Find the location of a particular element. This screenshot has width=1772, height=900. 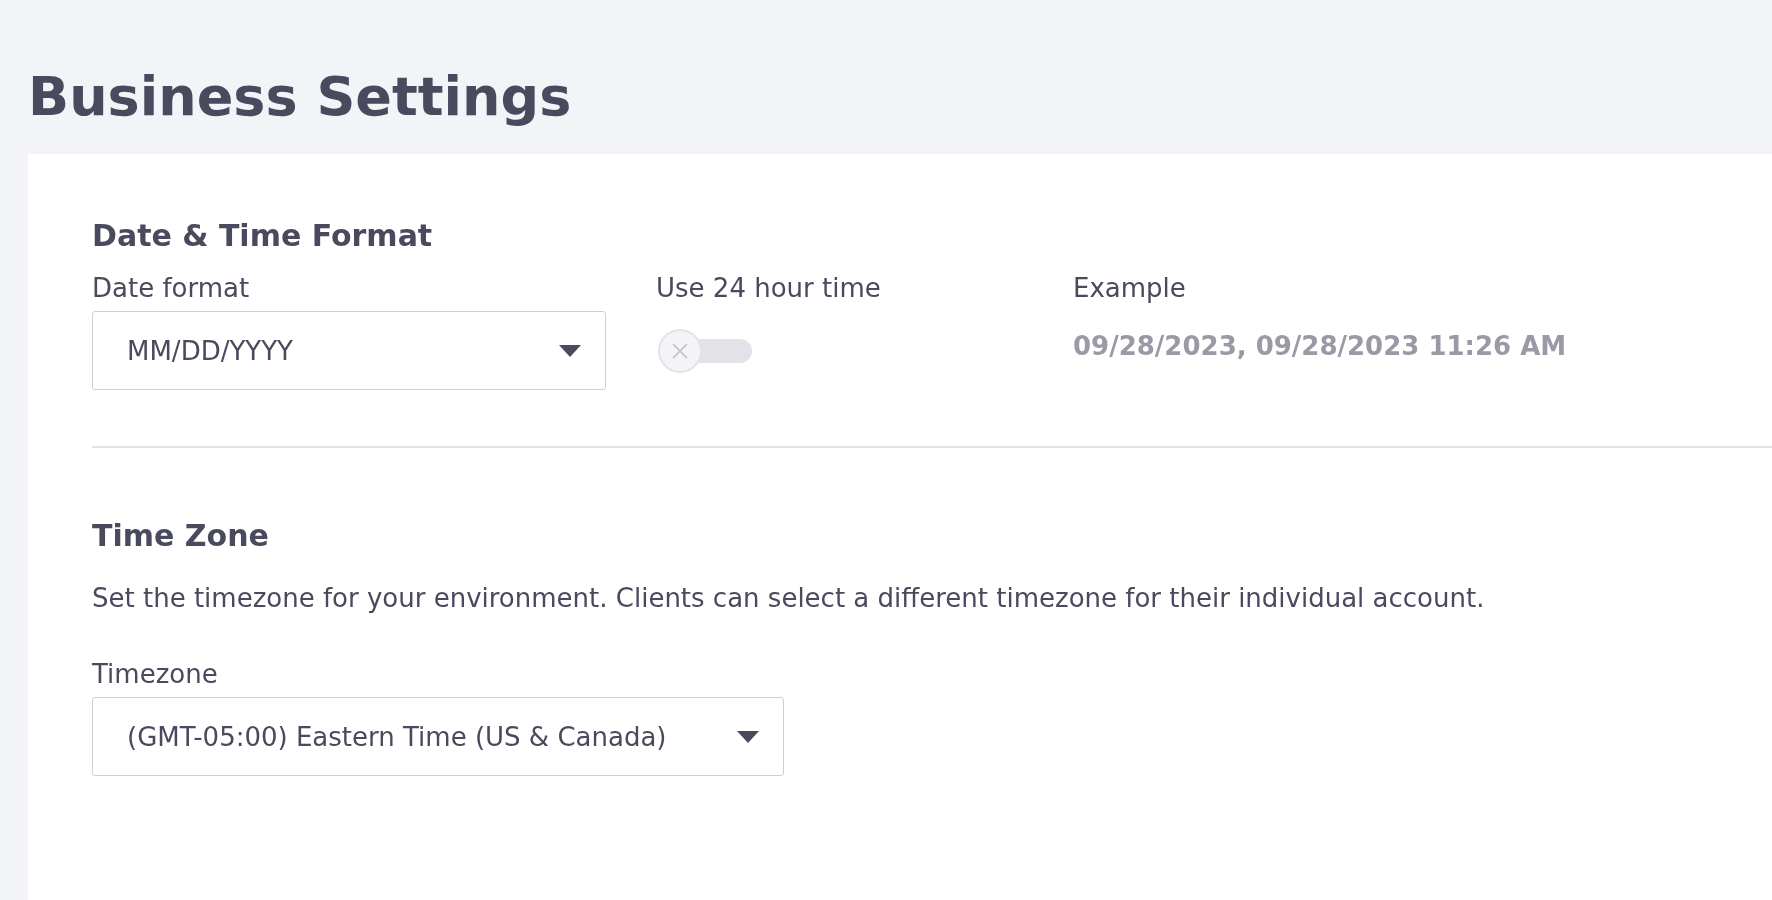

field-label: Timezone is located at coordinates (155, 674).